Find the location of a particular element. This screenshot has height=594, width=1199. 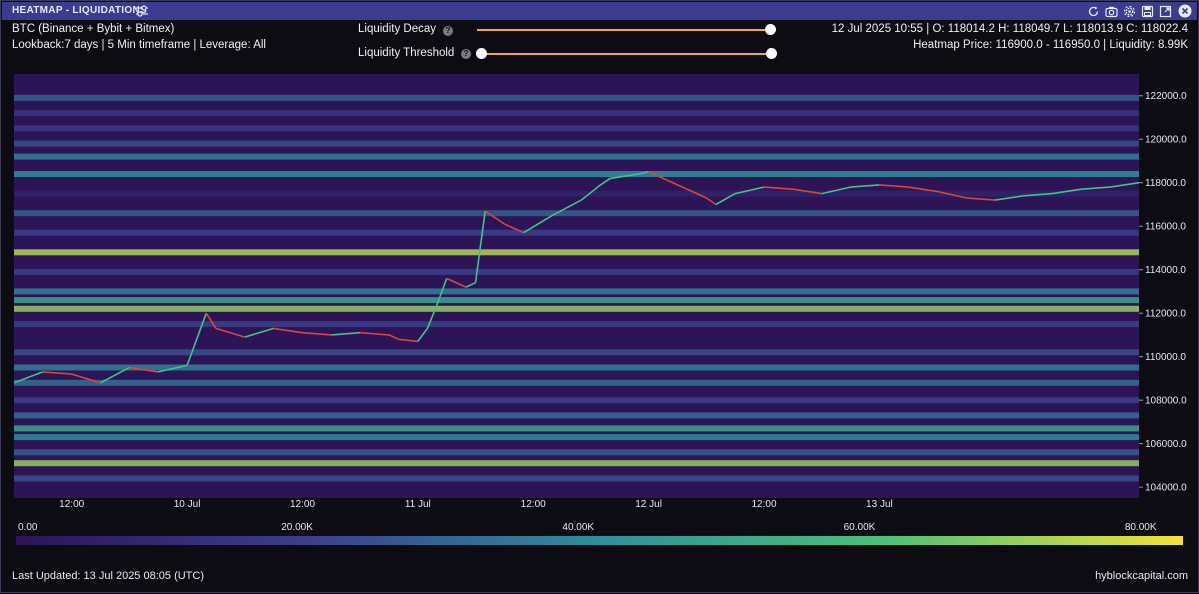

y-tick-label: 110000.0 is located at coordinates (1165, 357).